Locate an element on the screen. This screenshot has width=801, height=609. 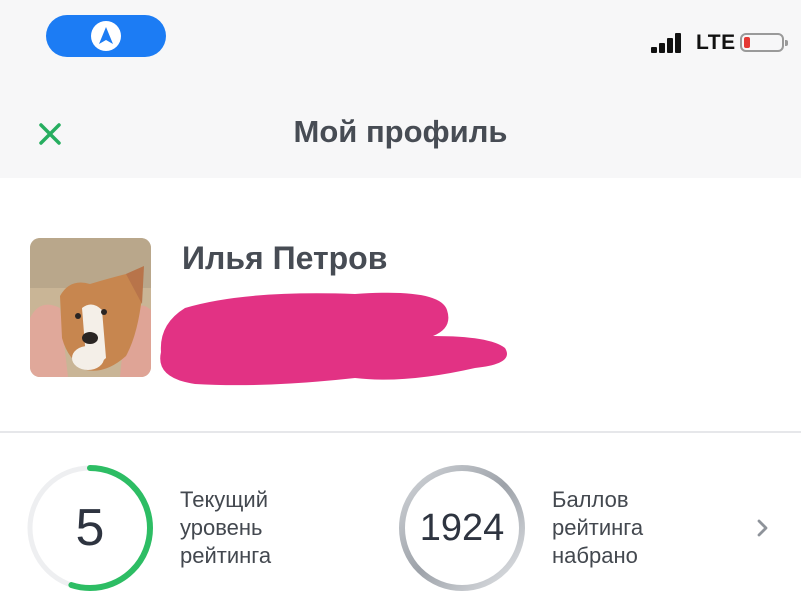
status-bar: LTE is located at coordinates (400, 39).